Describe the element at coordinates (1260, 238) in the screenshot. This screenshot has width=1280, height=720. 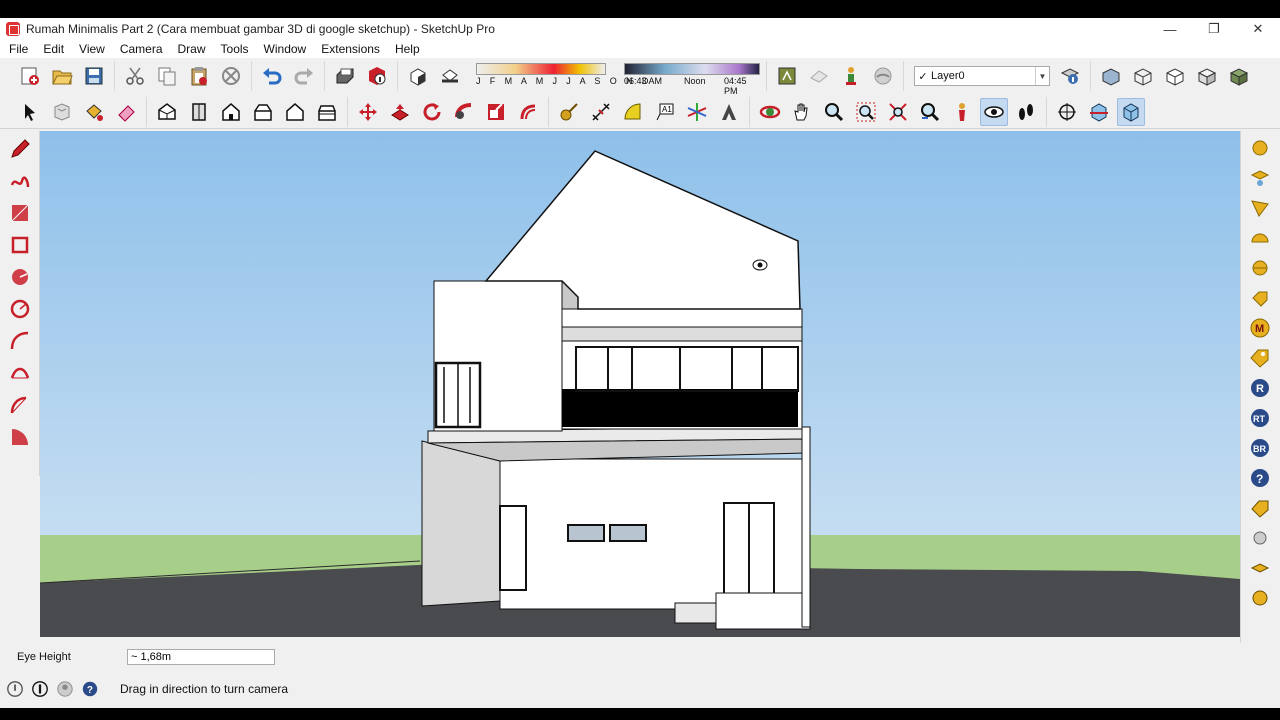
I see `dome-icon` at that location.